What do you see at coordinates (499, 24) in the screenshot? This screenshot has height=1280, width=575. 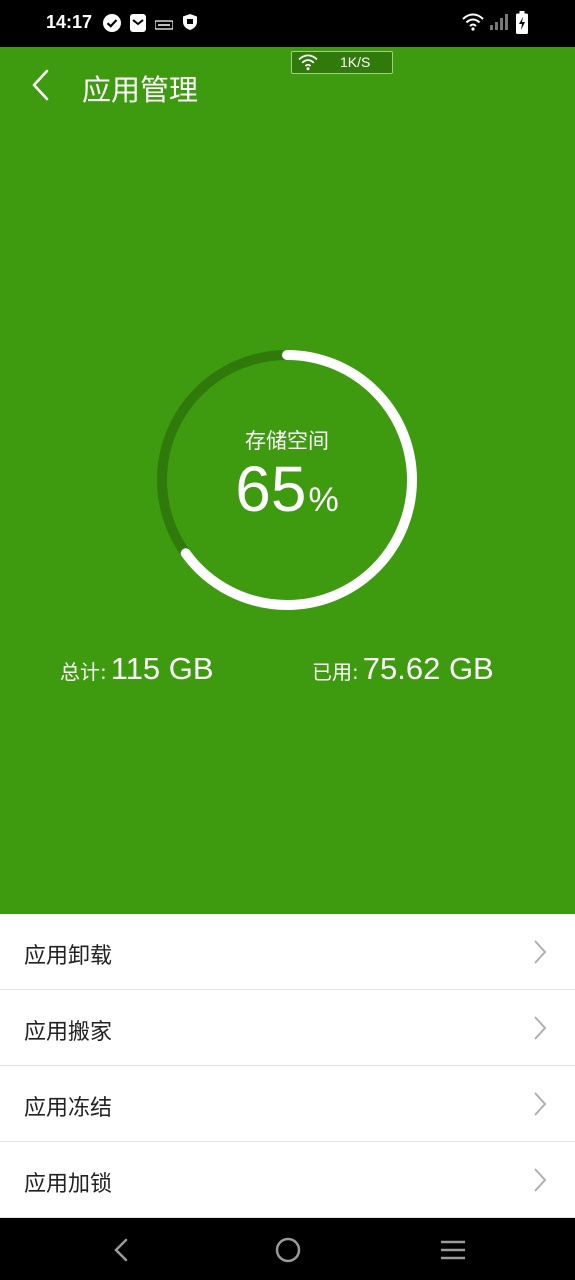 I see `signal-icon` at bounding box center [499, 24].